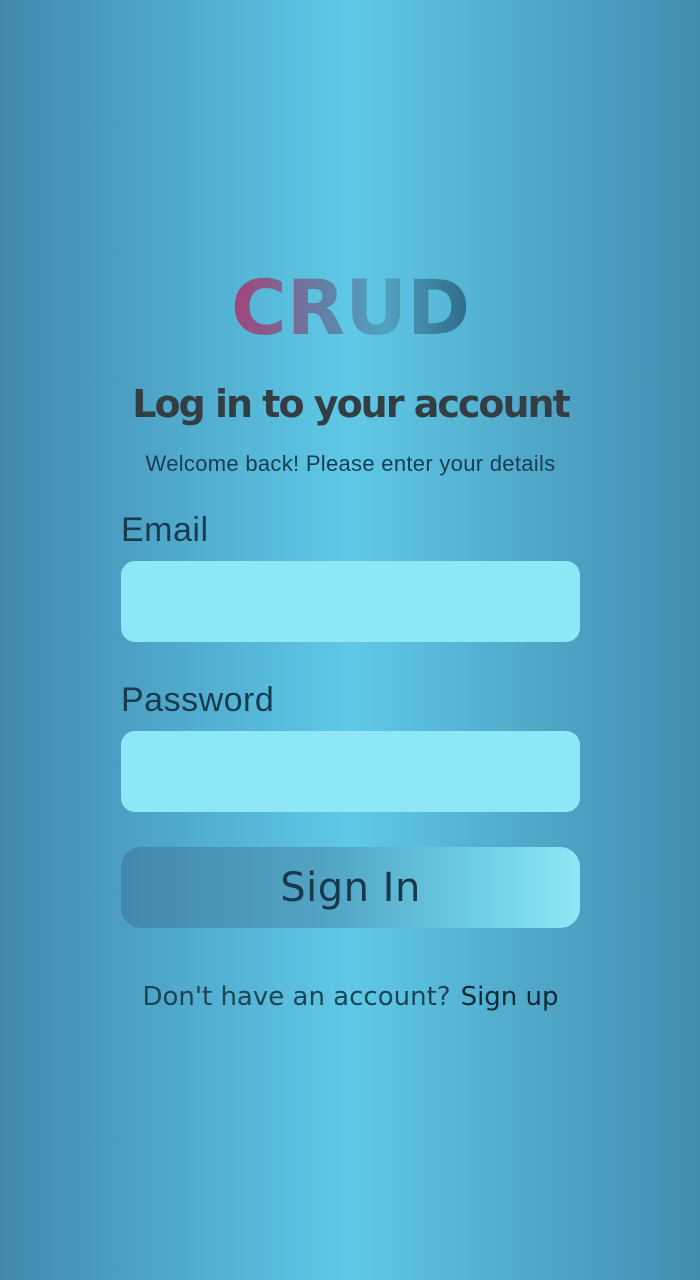 This screenshot has height=1280, width=700. I want to click on page-title: Log in to your account, so click(351, 404).